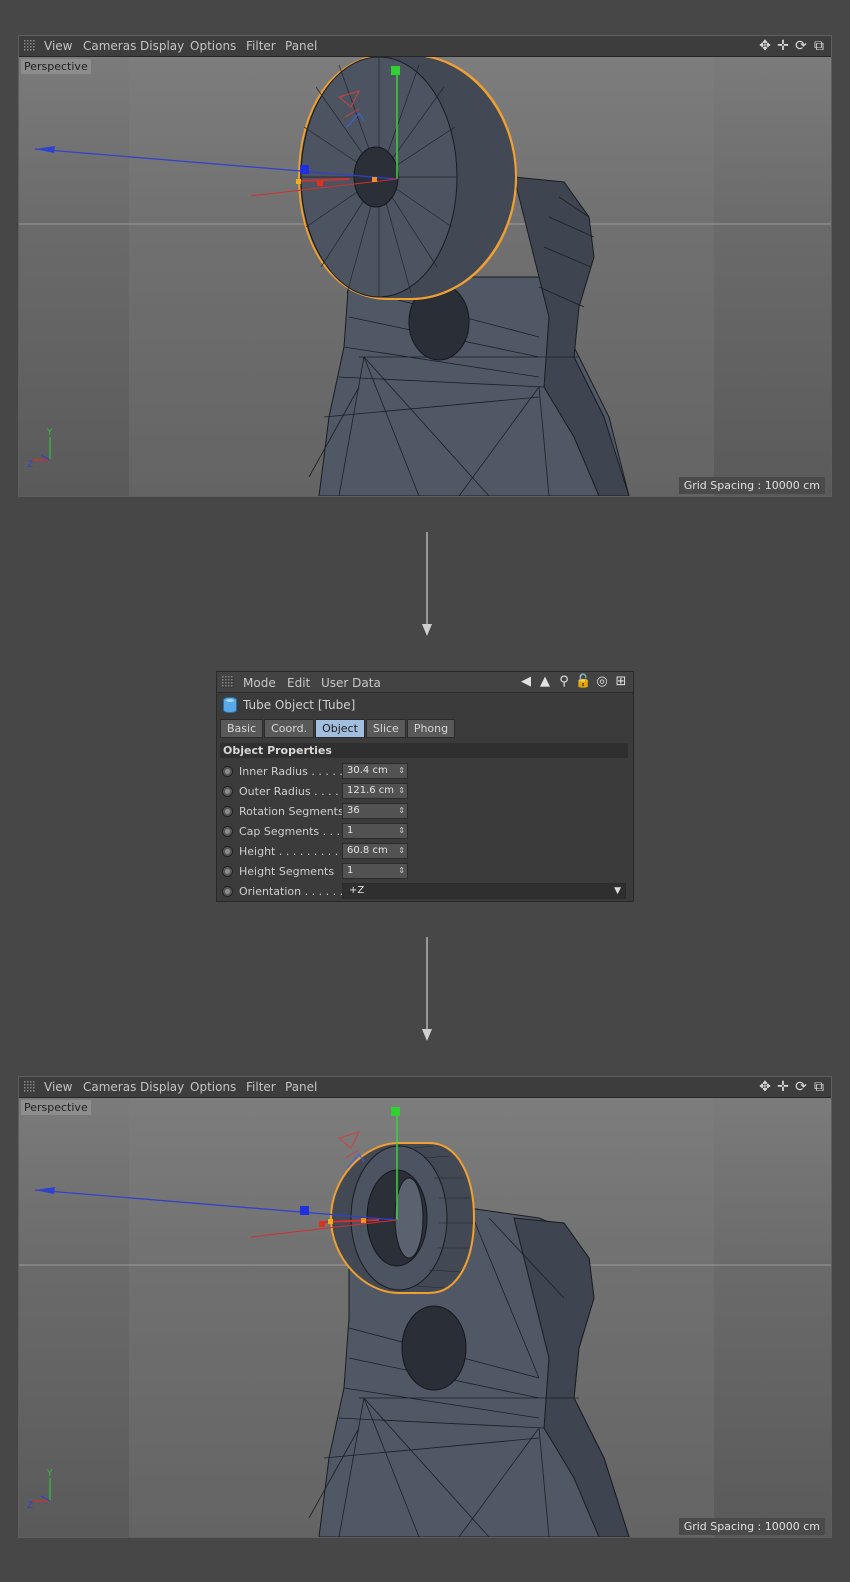 The image size is (850, 1582). Describe the element at coordinates (291, 891) in the screenshot. I see `prop-label: Orientation . . . . . .` at that location.